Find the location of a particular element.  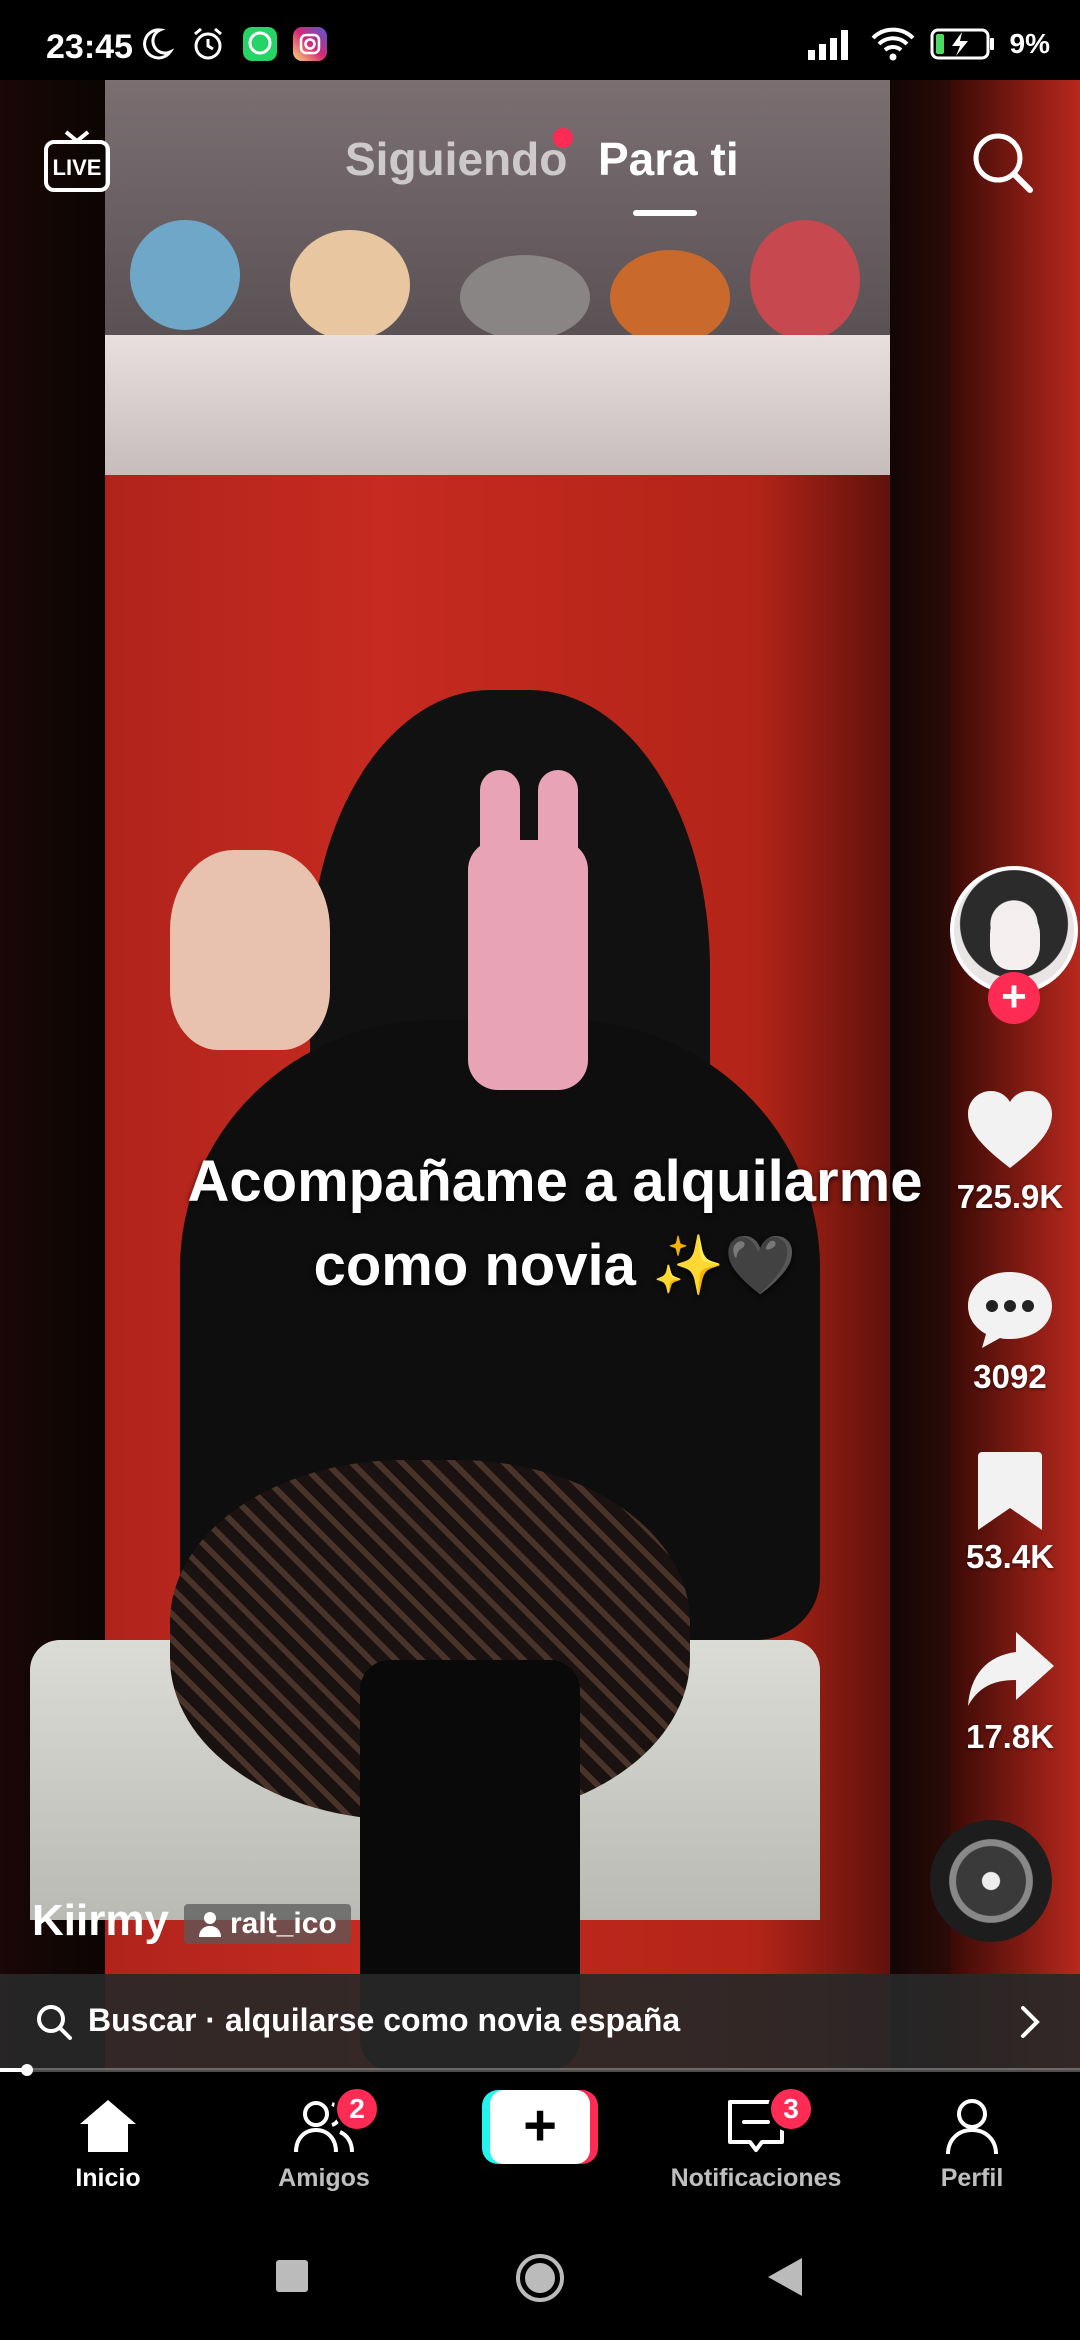

nav-profile-label: Perfil is located at coordinates (972, 2178).